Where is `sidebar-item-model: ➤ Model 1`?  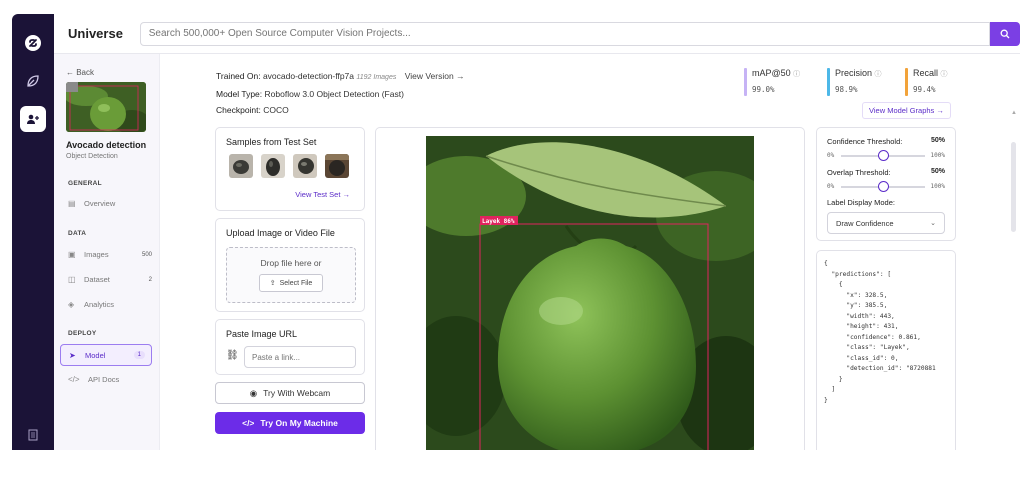
sidebar-item-model: ➤ Model 1 is located at coordinates (106, 355).